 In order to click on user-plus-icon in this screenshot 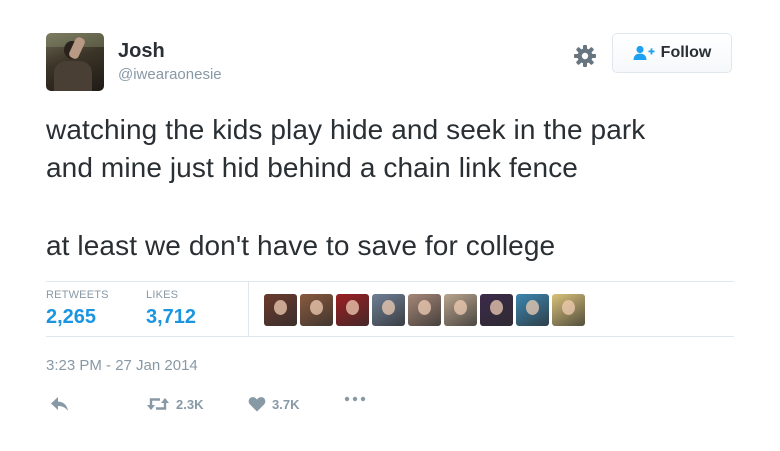, I will do `click(644, 52)`.